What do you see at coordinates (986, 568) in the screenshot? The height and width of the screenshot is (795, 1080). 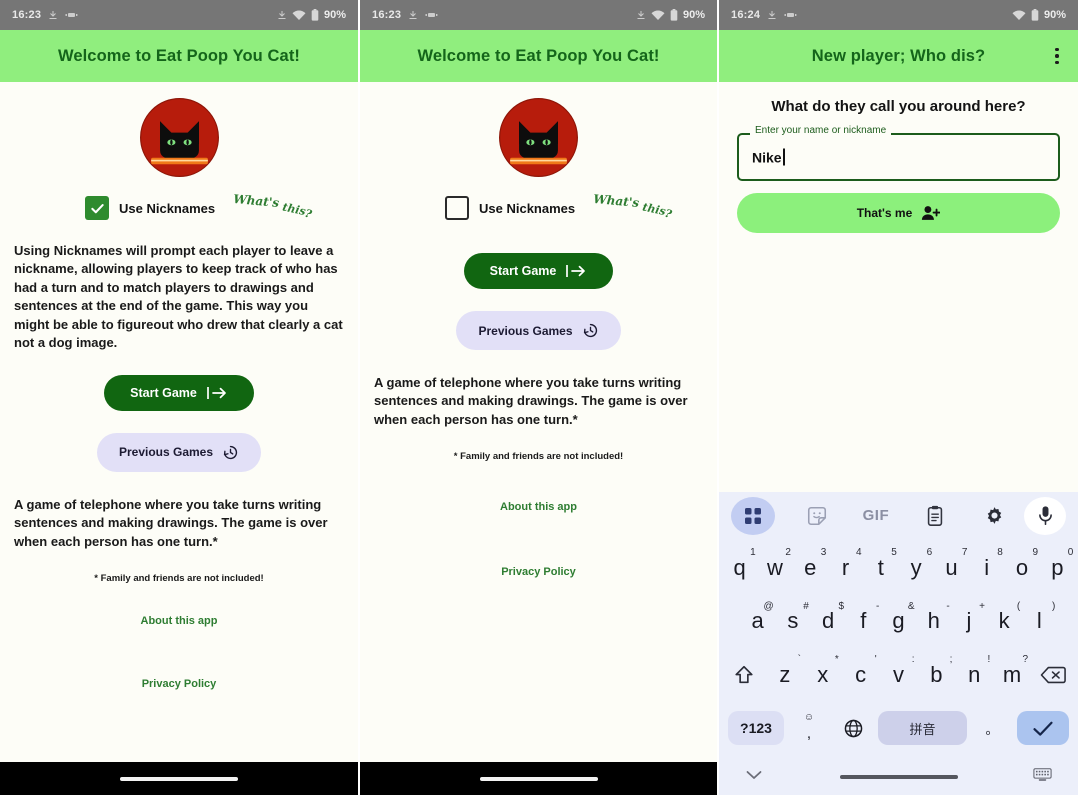 I see `key-i: 8i` at bounding box center [986, 568].